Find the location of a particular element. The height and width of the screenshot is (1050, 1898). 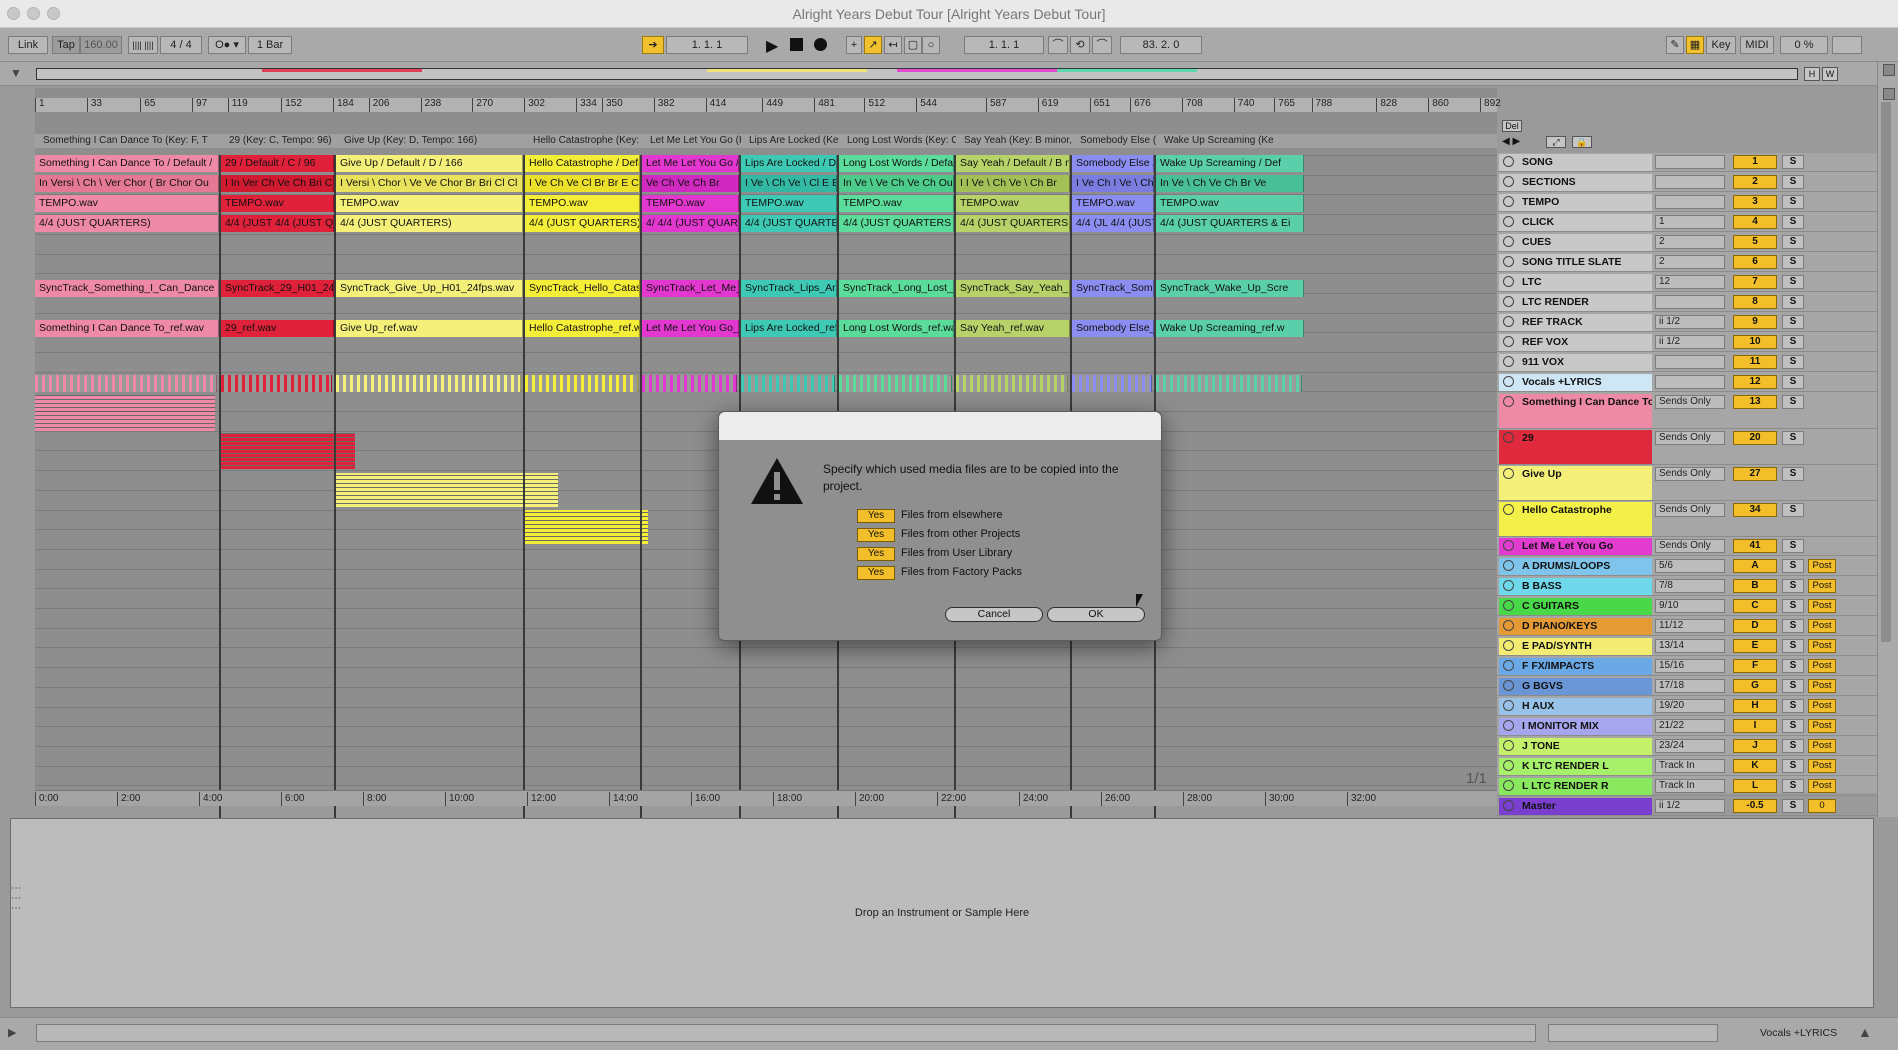

clip: Say Yeah / Default / B minor is located at coordinates (1013, 163).